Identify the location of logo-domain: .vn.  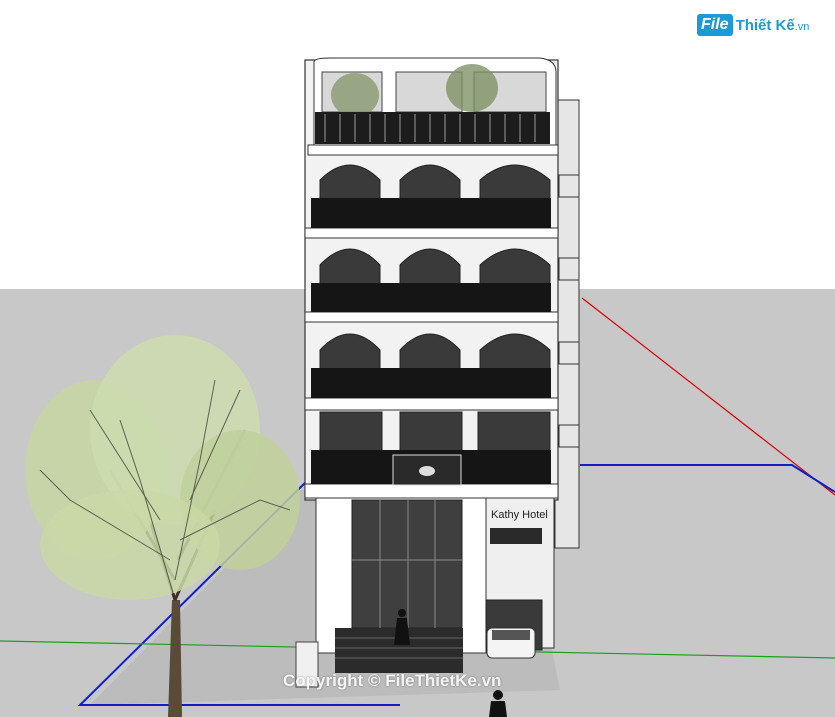
(802, 26).